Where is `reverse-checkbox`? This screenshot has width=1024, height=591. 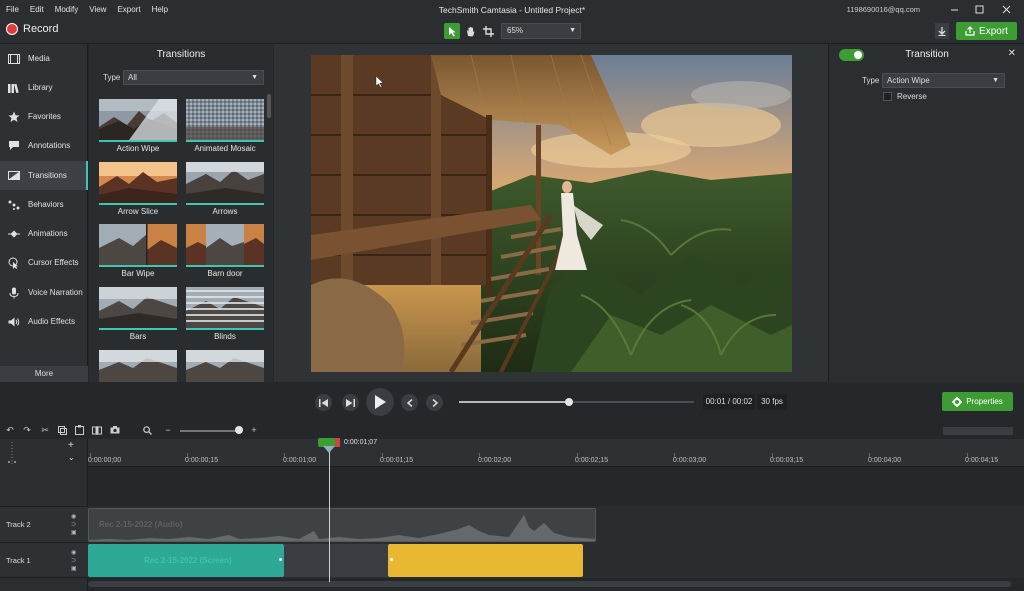 reverse-checkbox is located at coordinates (887, 96).